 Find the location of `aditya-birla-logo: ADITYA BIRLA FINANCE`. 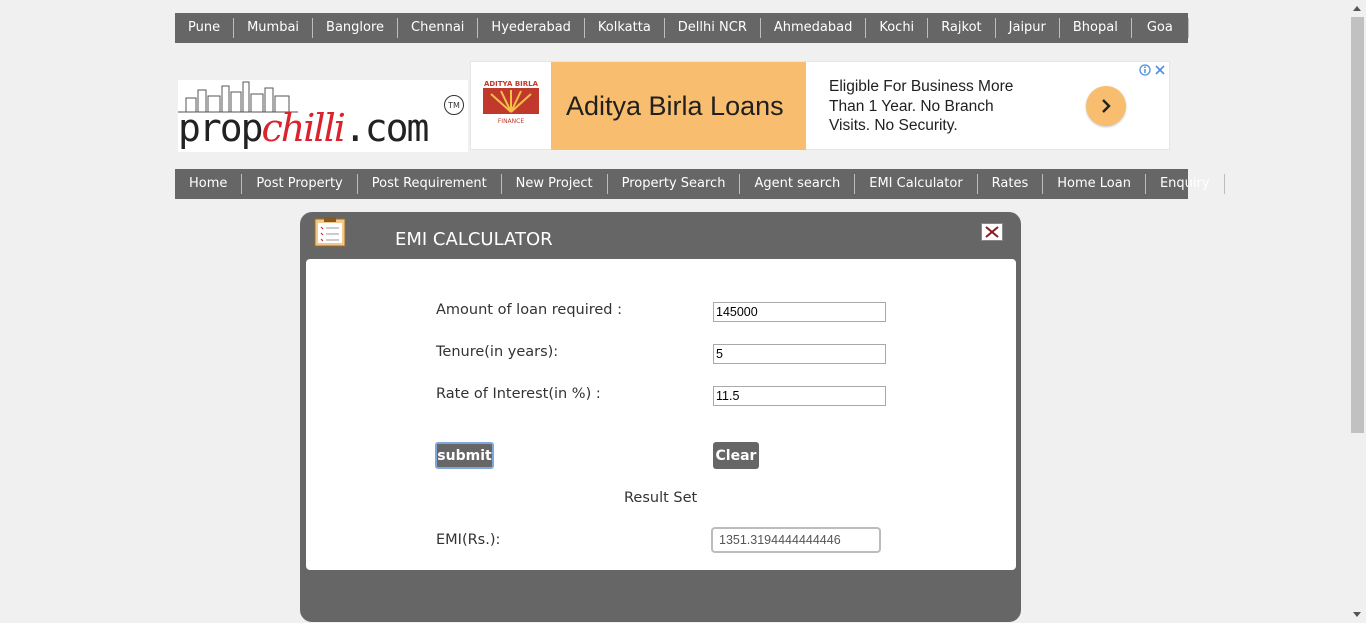

aditya-birla-logo: ADITYA BIRLA FINANCE is located at coordinates (511, 104).